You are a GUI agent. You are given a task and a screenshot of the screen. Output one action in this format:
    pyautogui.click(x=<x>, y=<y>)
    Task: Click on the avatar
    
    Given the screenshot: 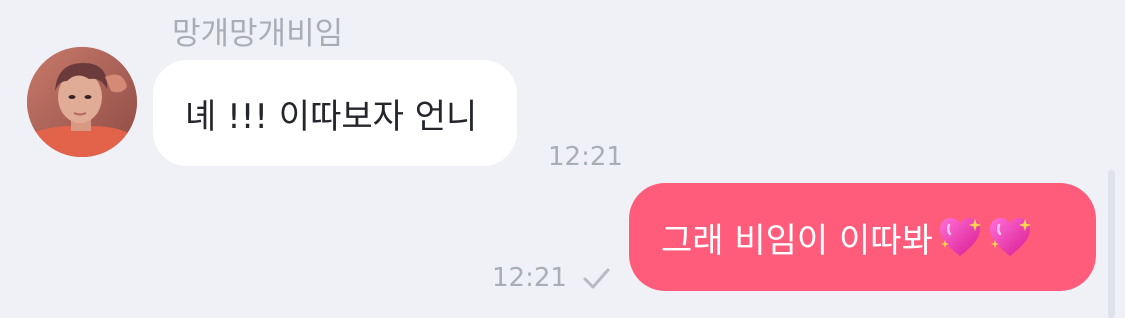 What is the action you would take?
    pyautogui.click(x=82, y=102)
    